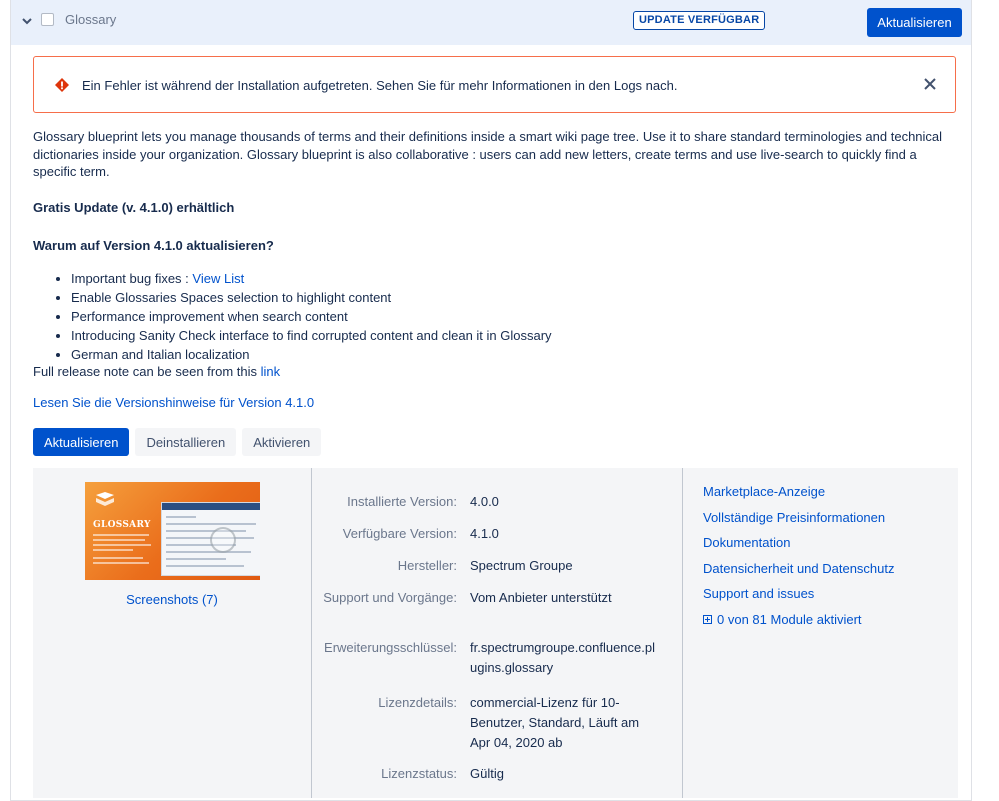 The height and width of the screenshot is (801, 999). What do you see at coordinates (105, 499) in the screenshot?
I see `book-logo-icon` at bounding box center [105, 499].